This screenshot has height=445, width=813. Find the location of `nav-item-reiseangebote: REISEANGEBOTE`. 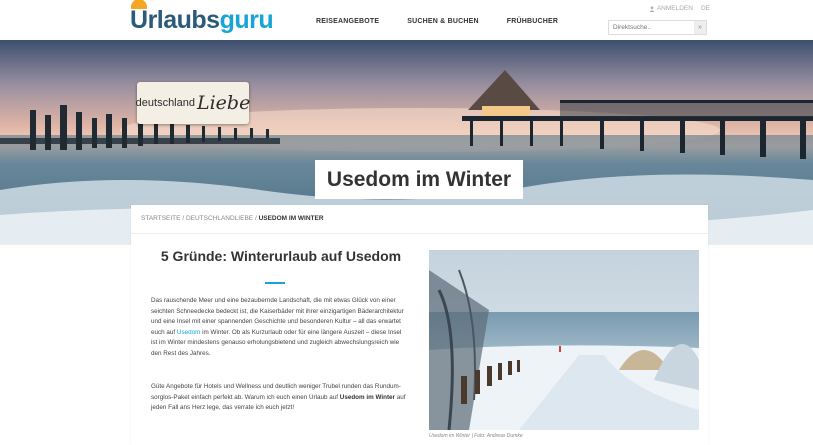

nav-item-reiseangebote: REISEANGEBOTE is located at coordinates (347, 21).